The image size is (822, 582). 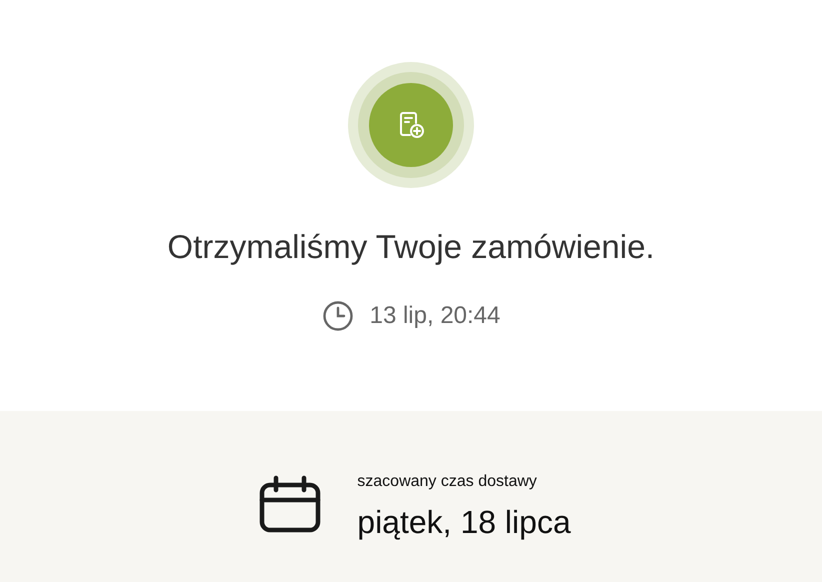 I want to click on delivery-label: szacowany czas dostawy, so click(x=447, y=482).